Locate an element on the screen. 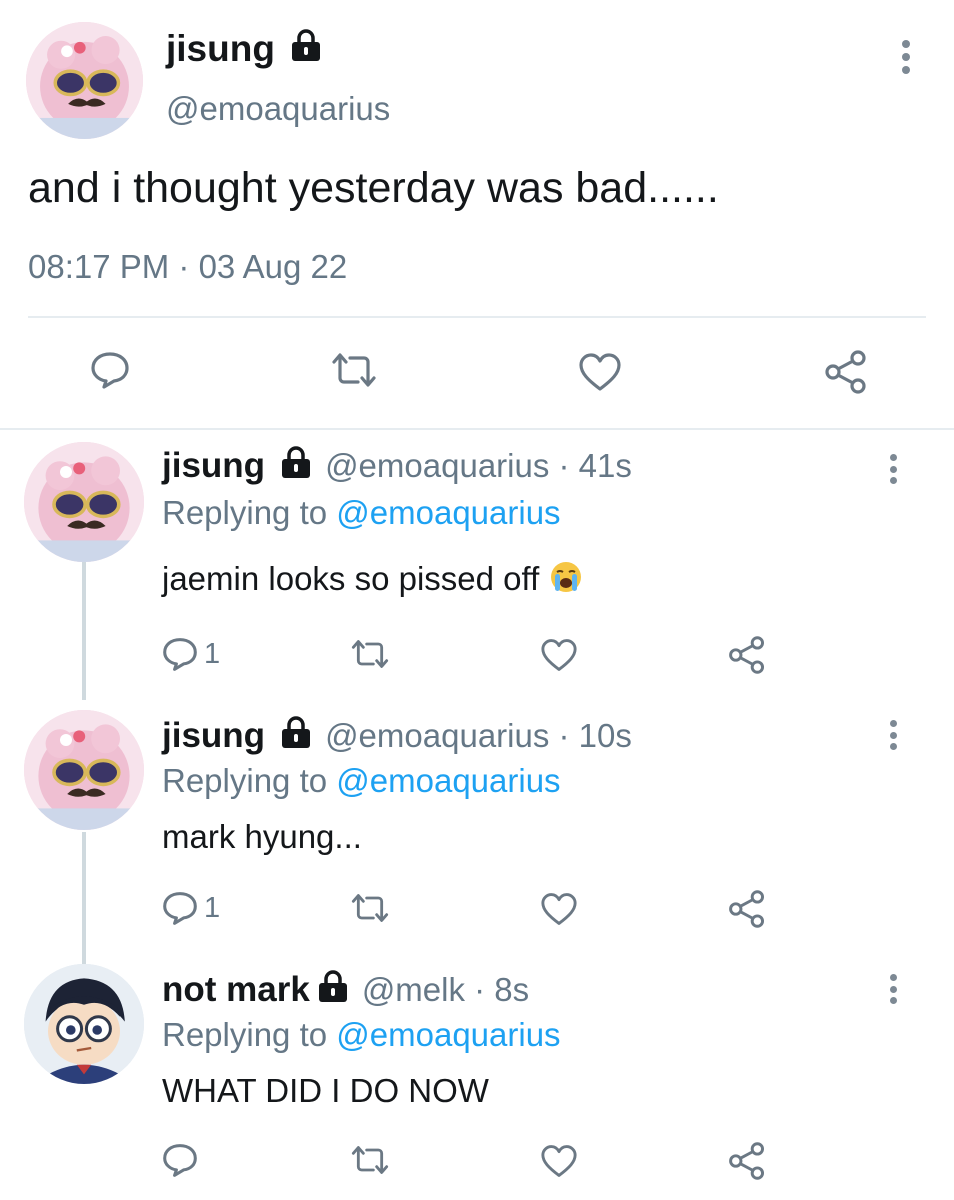  author-name: not mark is located at coordinates (236, 990).